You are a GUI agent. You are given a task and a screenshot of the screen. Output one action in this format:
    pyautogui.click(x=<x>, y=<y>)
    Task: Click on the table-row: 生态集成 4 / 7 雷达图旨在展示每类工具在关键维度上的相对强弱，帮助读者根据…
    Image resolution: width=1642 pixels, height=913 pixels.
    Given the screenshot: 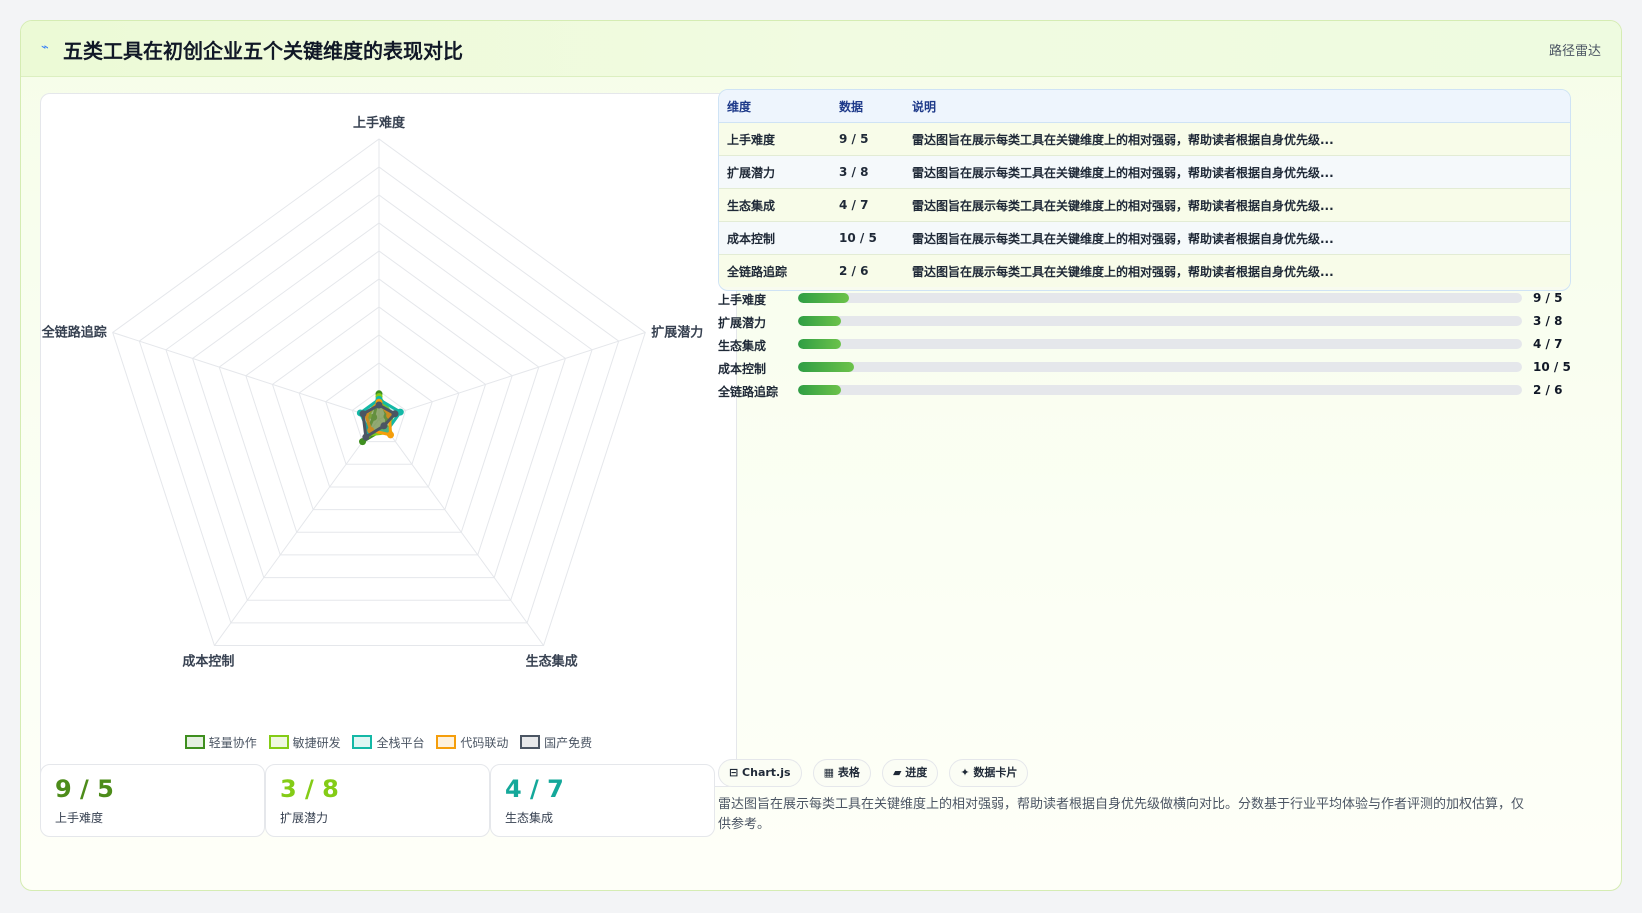 What is the action you would take?
    pyautogui.click(x=1144, y=205)
    